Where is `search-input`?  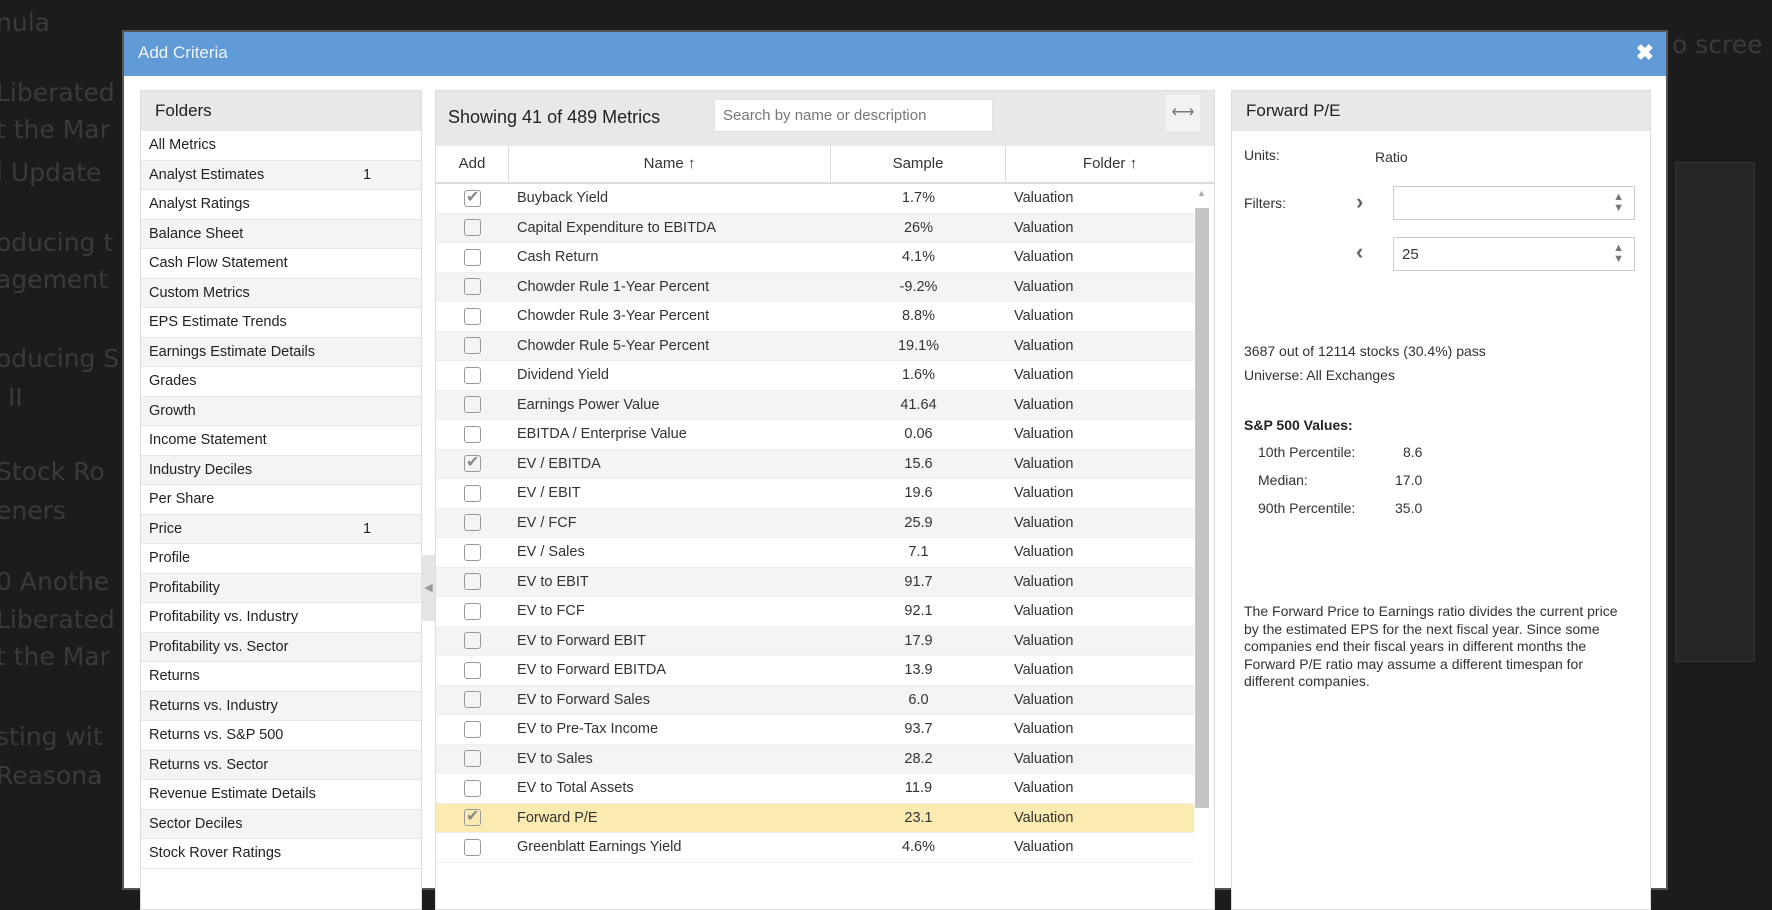
search-input is located at coordinates (853, 115).